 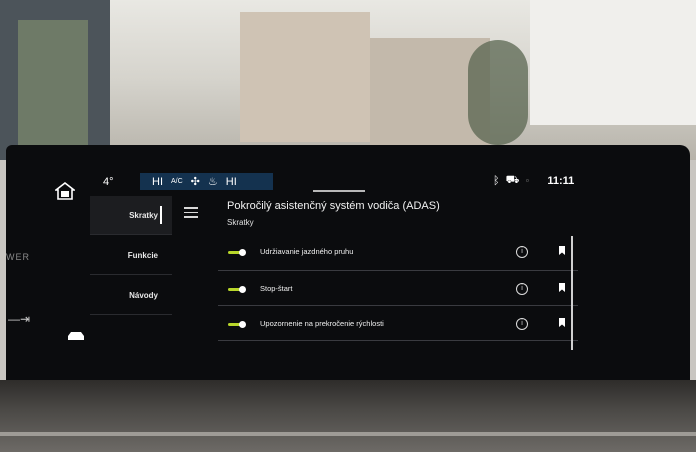 I want to click on background-tree, so click(x=498, y=92).